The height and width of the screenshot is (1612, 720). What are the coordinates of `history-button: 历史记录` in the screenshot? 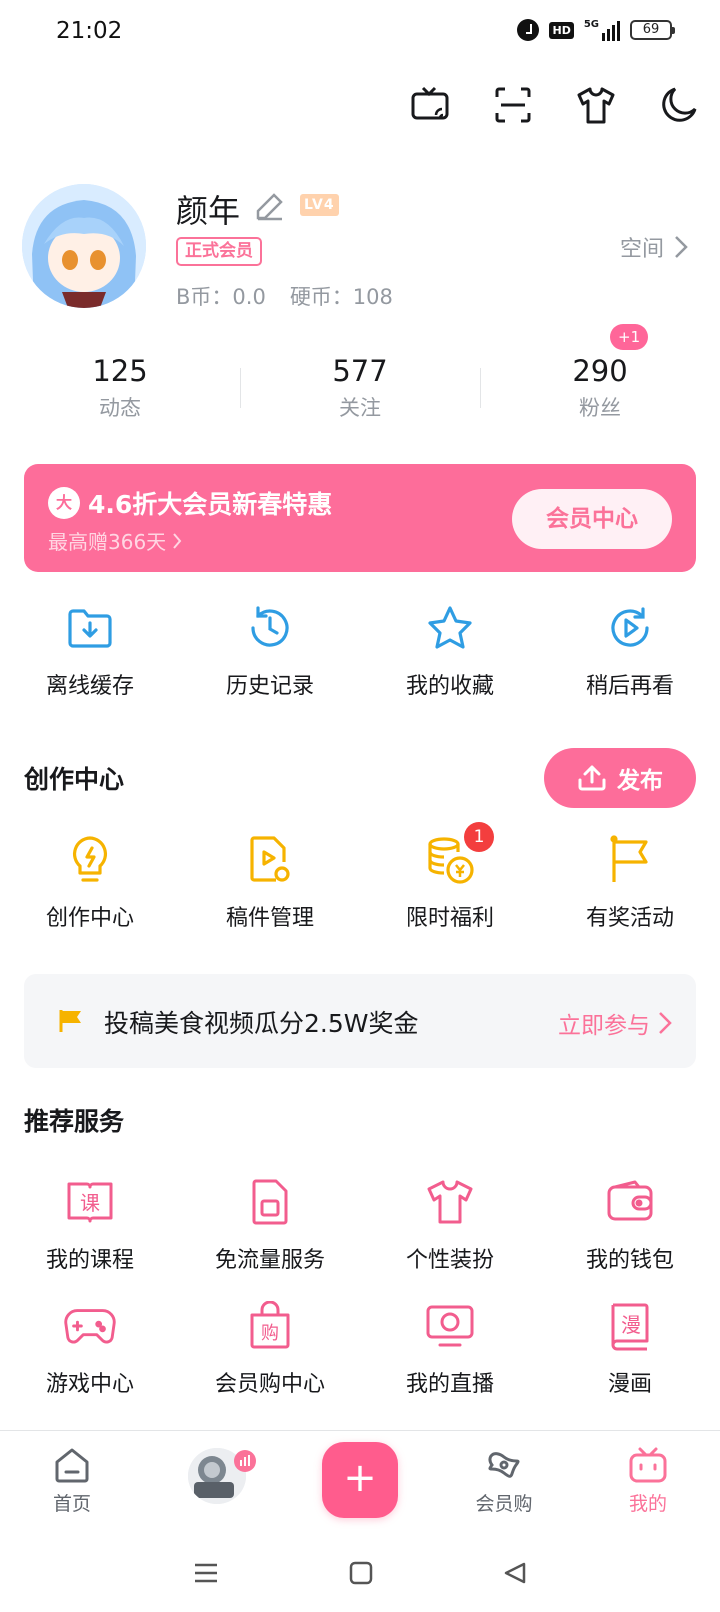 It's located at (270, 651).